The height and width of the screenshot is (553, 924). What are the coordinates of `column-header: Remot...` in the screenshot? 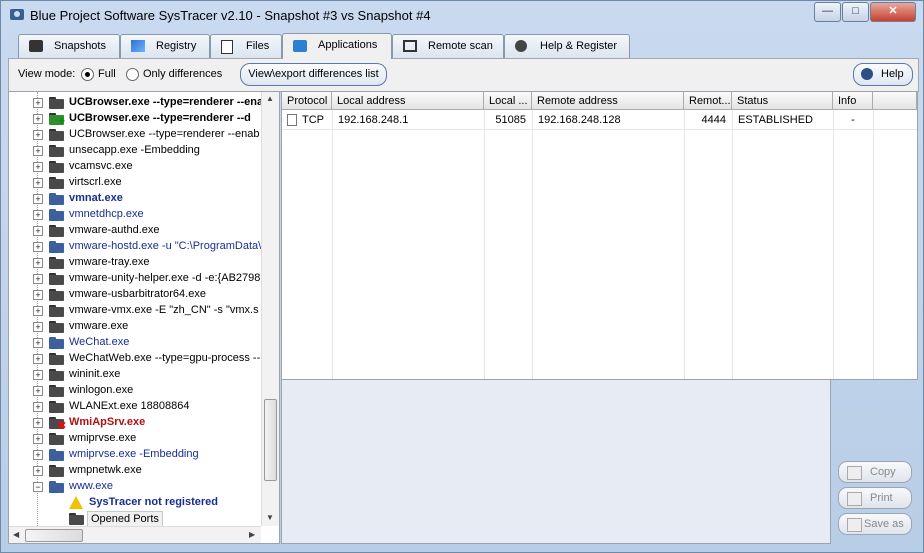 It's located at (708, 101).